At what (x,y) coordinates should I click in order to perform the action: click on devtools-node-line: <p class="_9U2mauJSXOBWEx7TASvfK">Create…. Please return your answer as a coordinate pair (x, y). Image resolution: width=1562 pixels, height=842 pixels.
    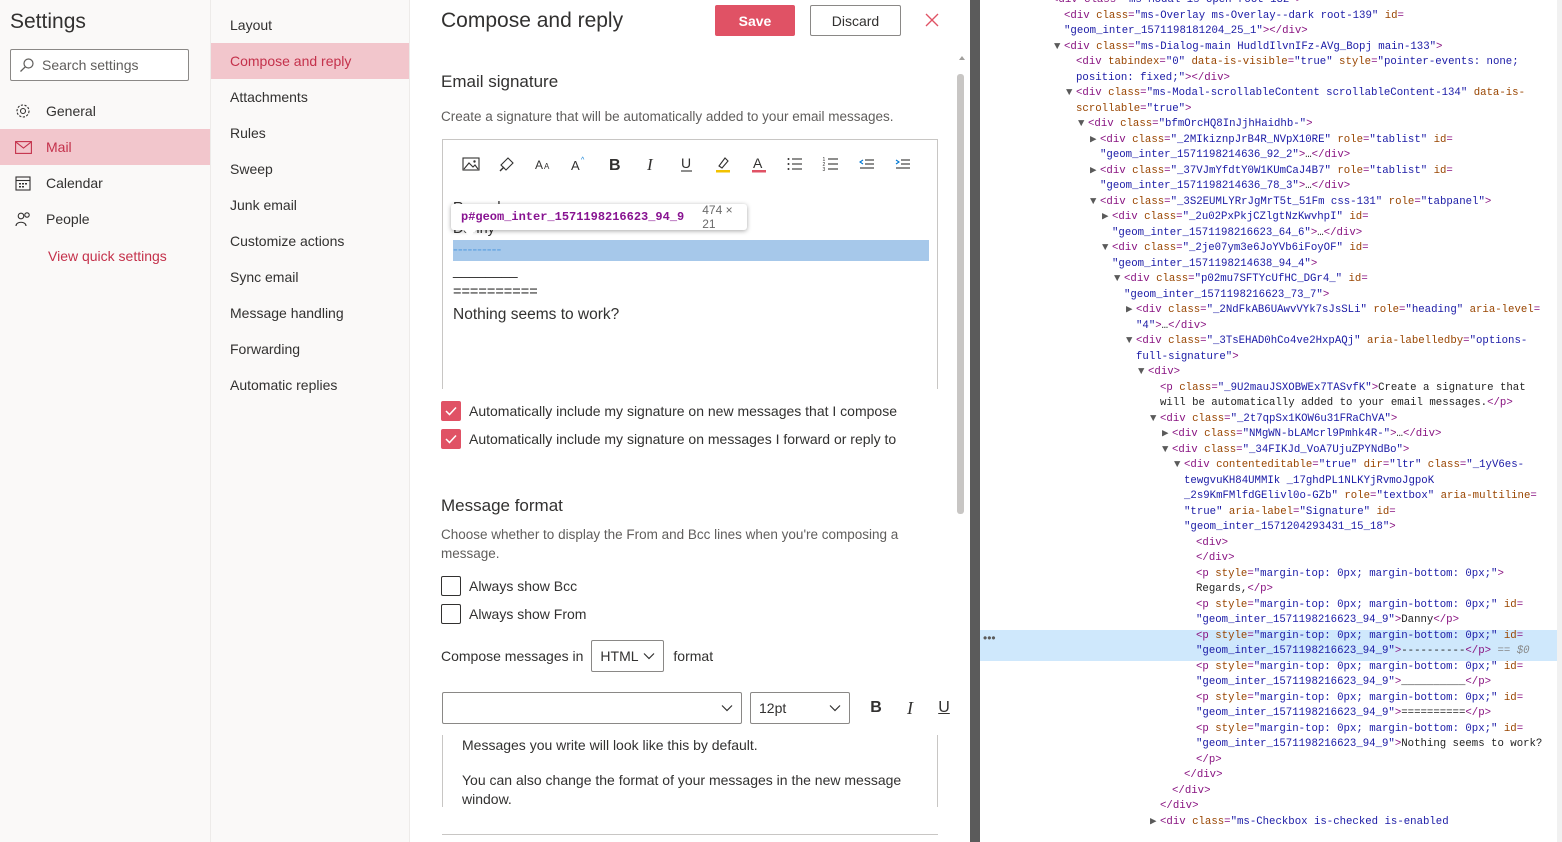
    Looking at the image, I should click on (1338, 389).